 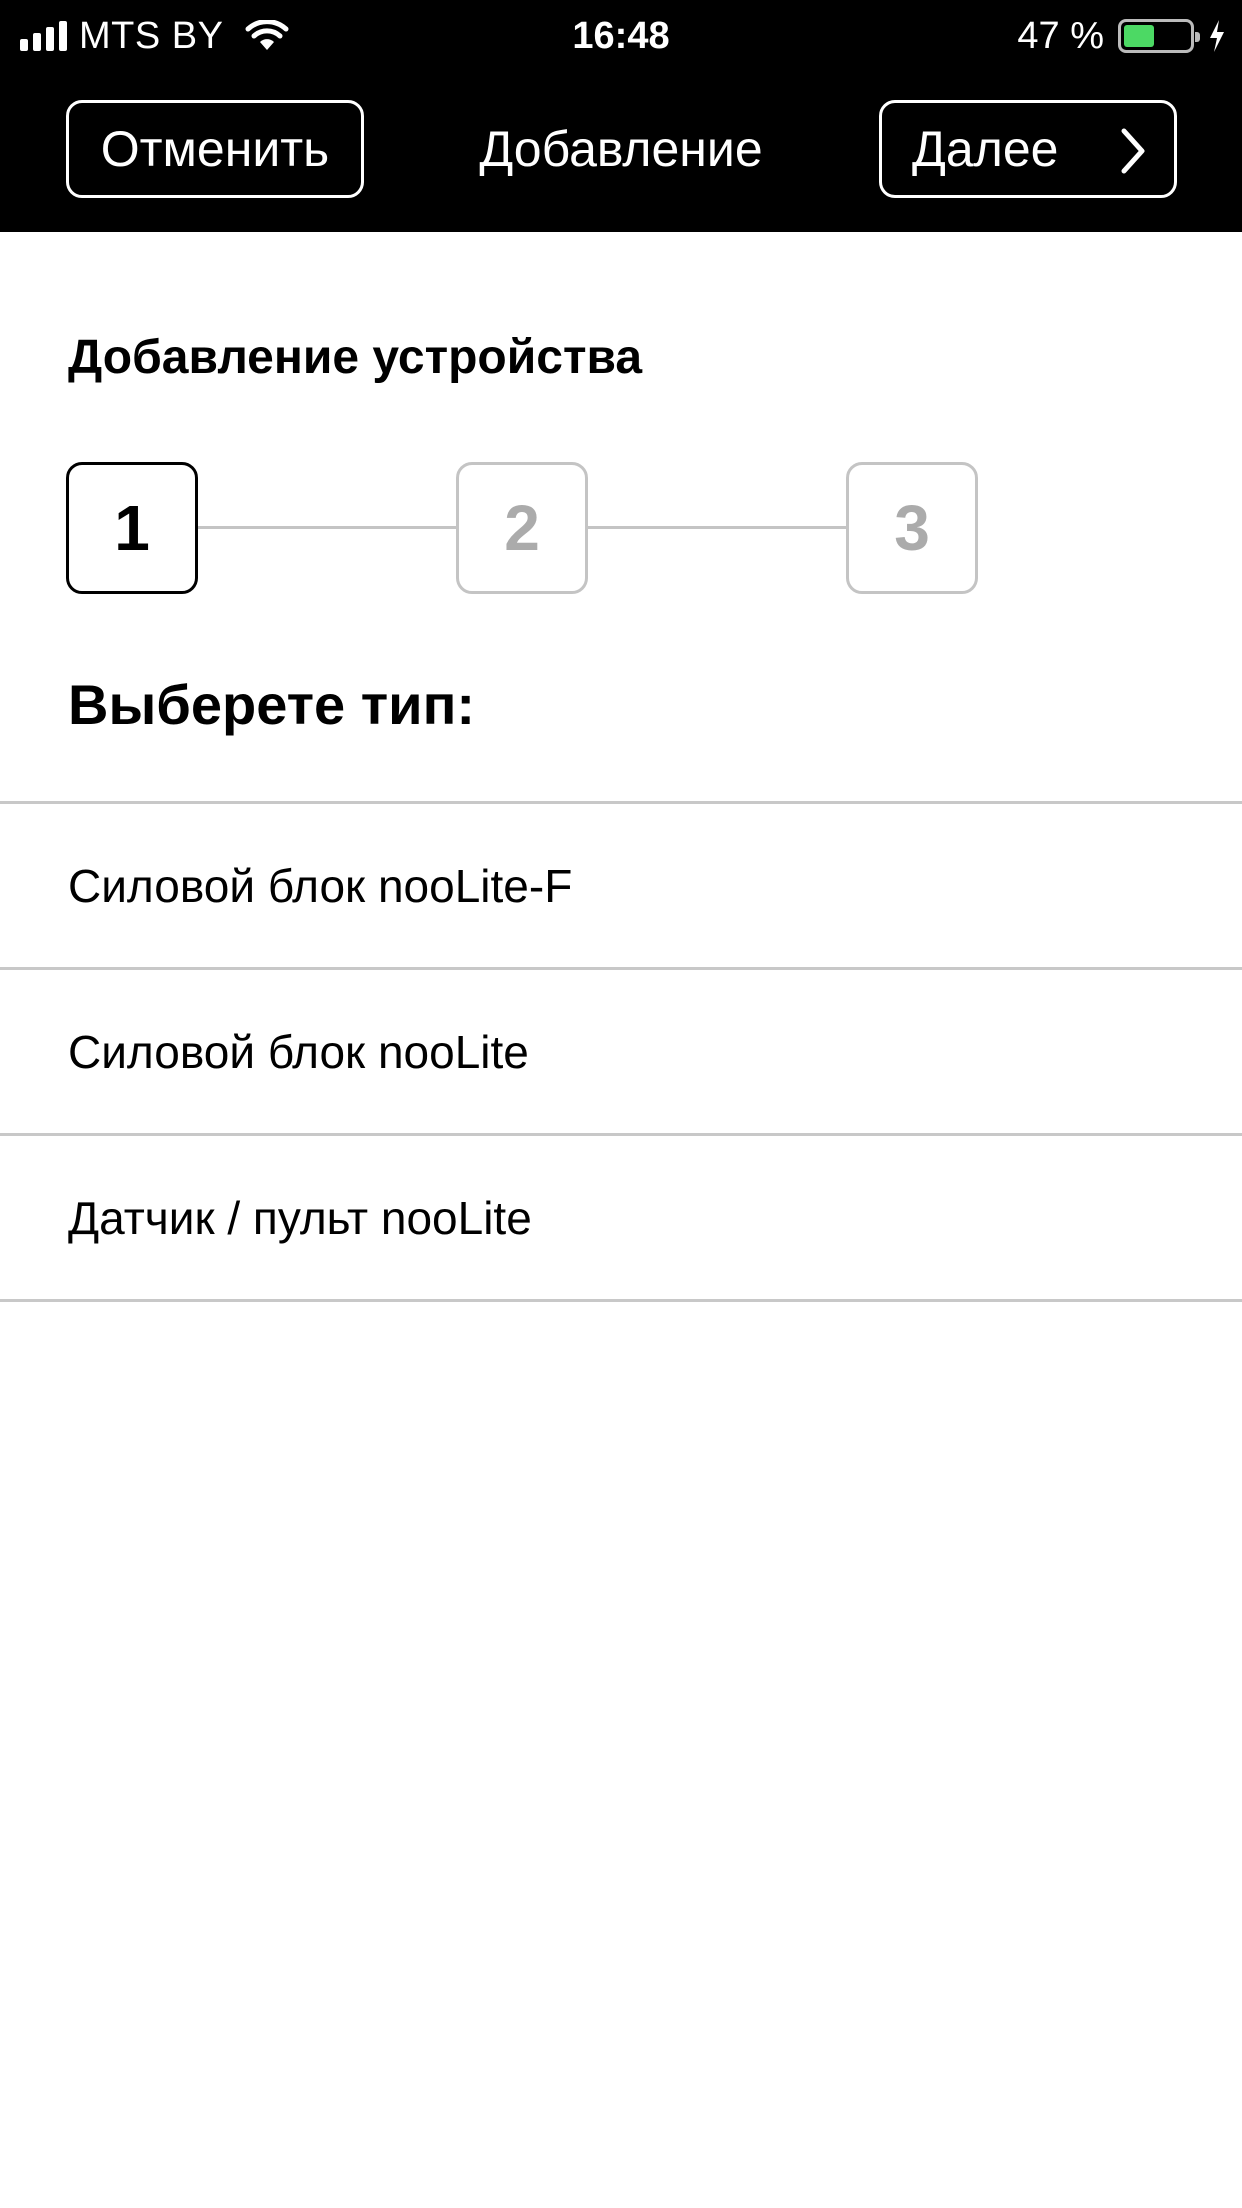 I want to click on wifi-icon, so click(x=267, y=35).